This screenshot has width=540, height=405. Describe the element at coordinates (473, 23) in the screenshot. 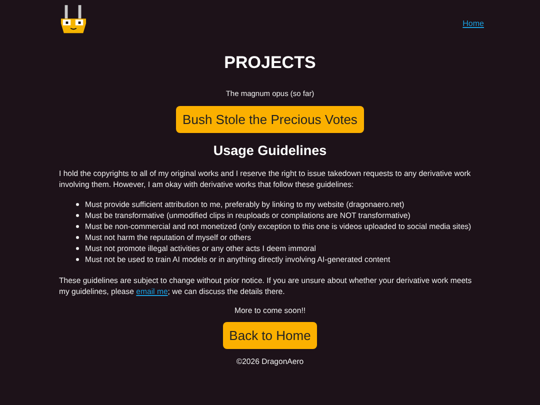

I see `home-link: Home` at that location.